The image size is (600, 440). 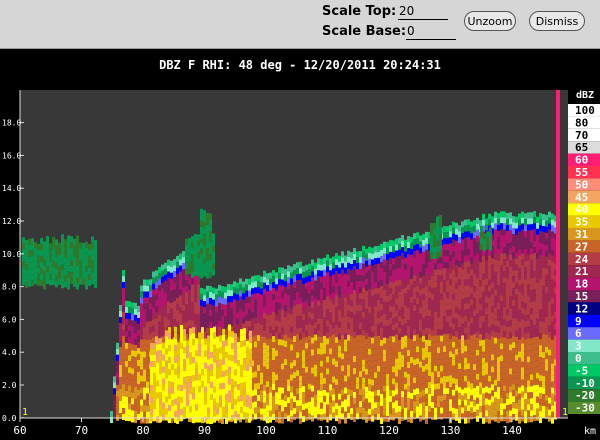 What do you see at coordinates (423, 12) in the screenshot?
I see `scale-top-input: 20` at bounding box center [423, 12].